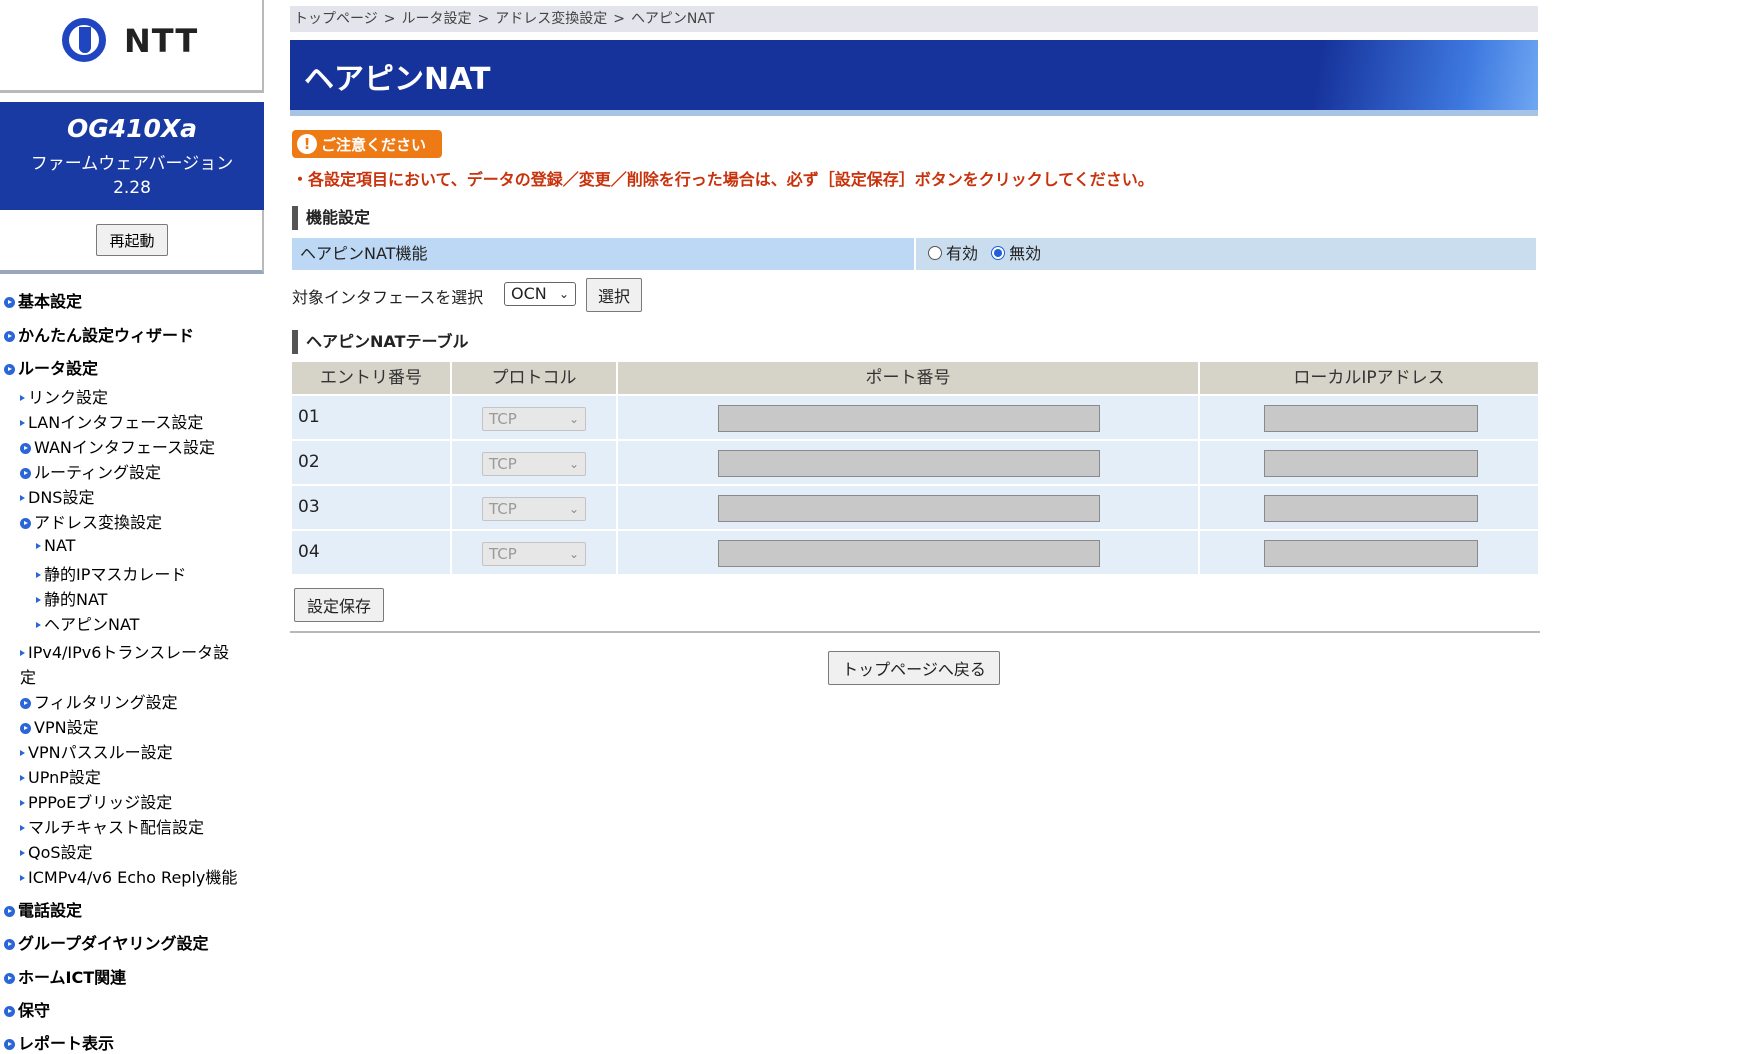 Image resolution: width=1750 pixels, height=1054 pixels. I want to click on section-title-table: ヘアピンNATテーブル, so click(380, 342).